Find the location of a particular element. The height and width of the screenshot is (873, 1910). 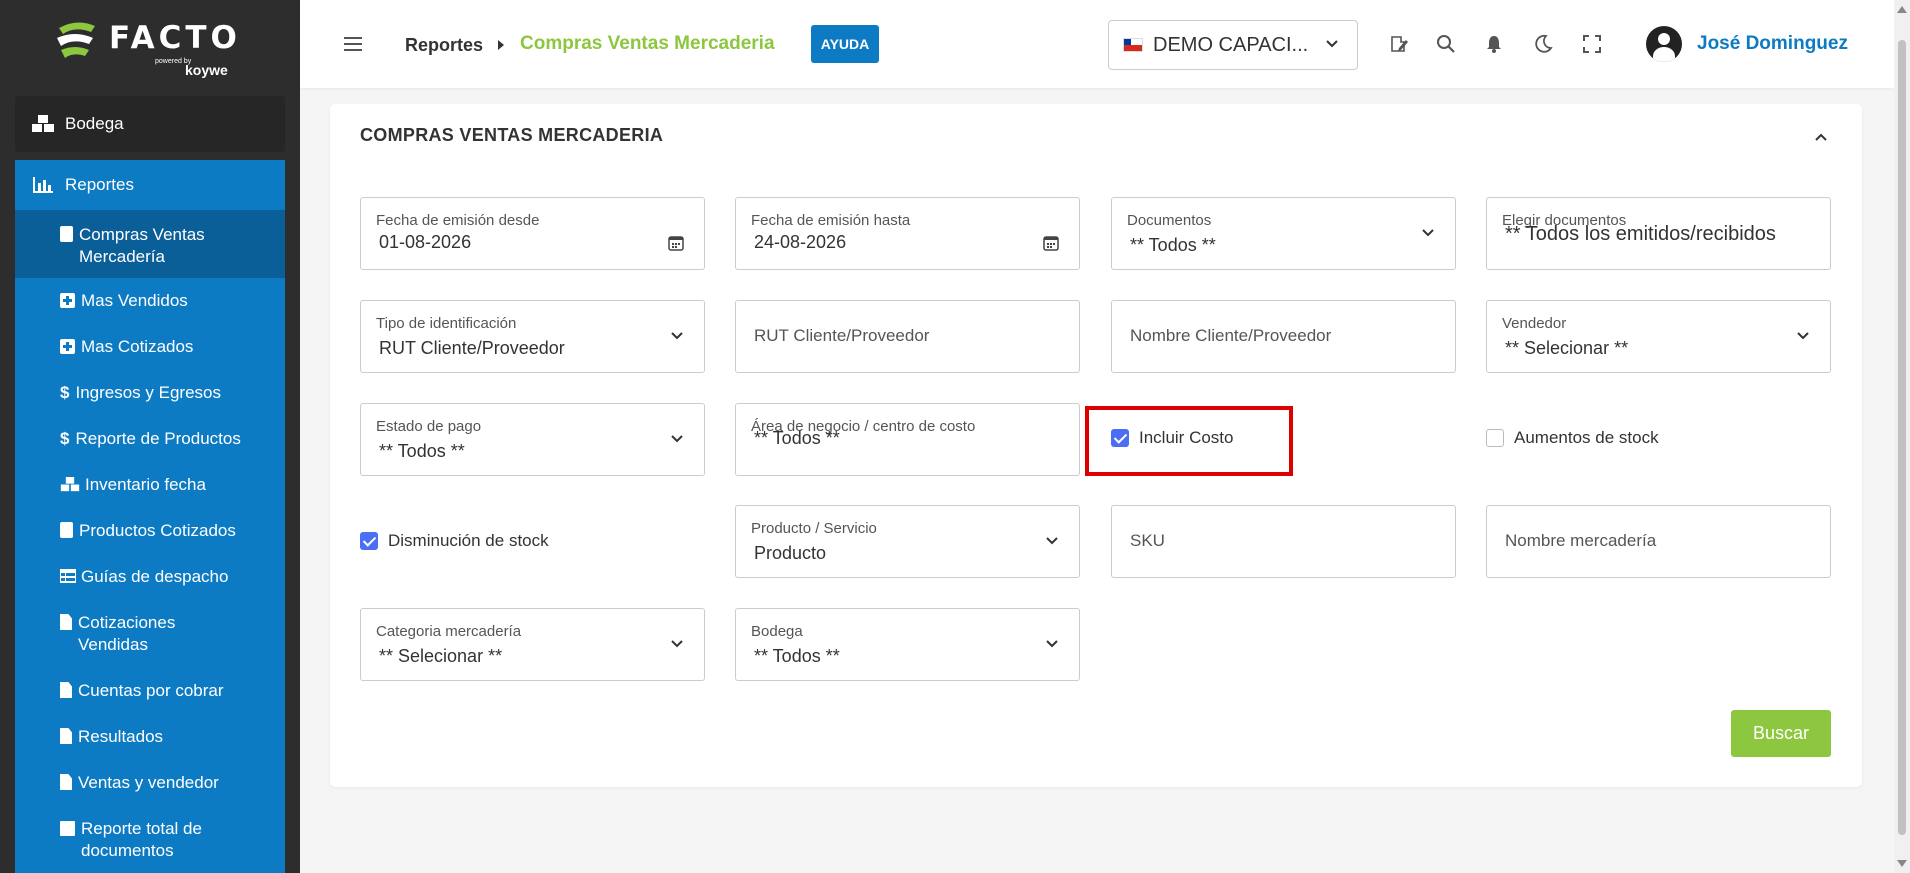

facto-logo: FACTO powered by koywe is located at coordinates (150, 46).